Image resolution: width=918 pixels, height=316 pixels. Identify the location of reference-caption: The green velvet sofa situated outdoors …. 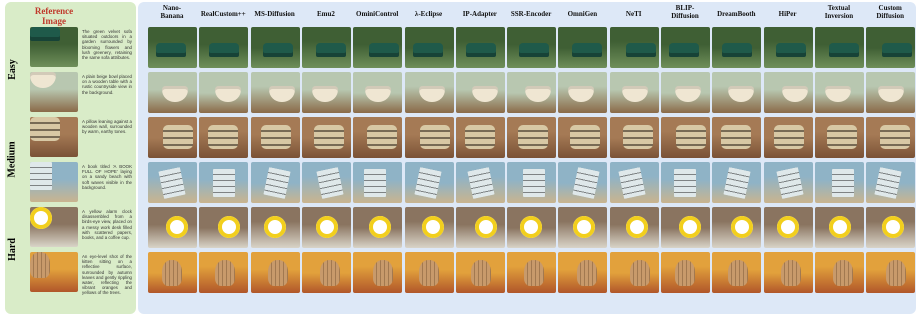
(107, 45).